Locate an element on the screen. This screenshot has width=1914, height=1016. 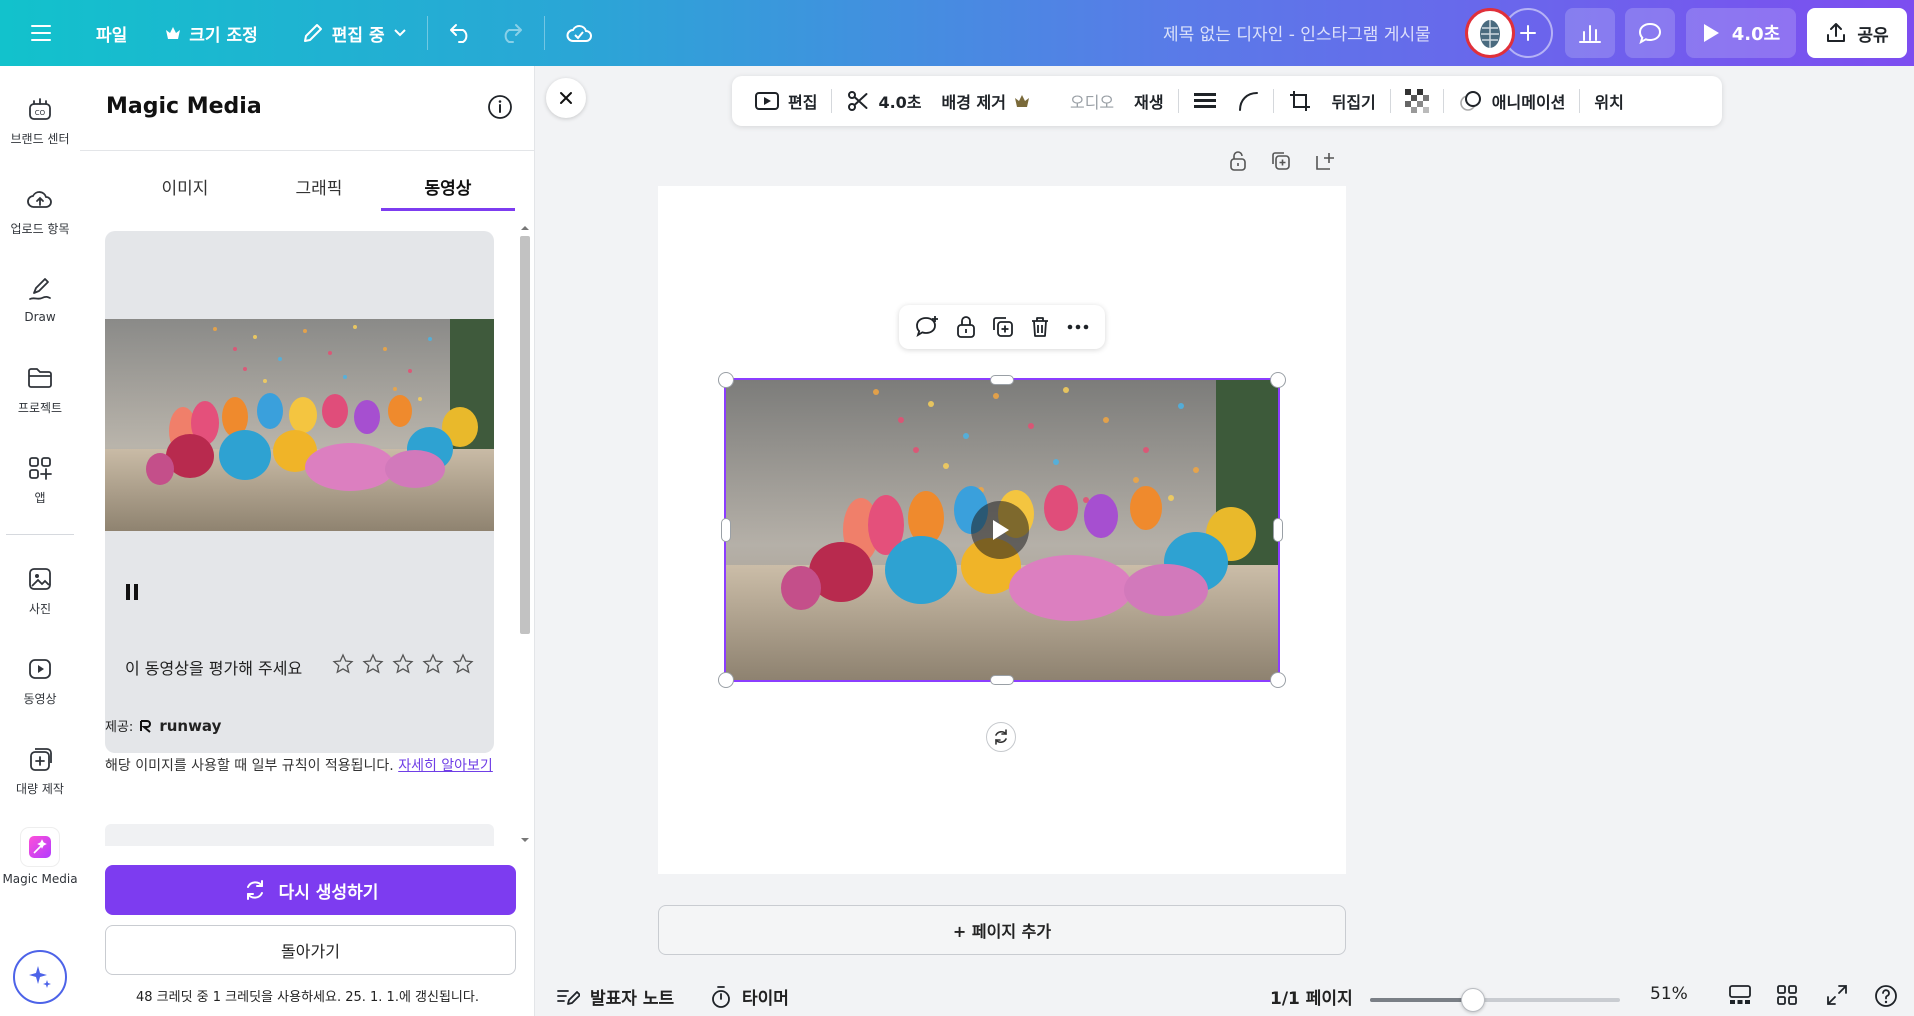
generated-video-card: 이 동영상을 평가해 주세요 is located at coordinates (299, 492).